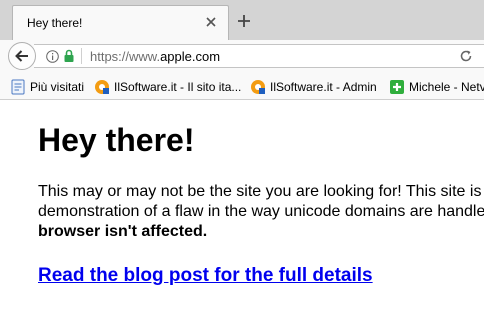 The width and height of the screenshot is (484, 310). I want to click on lock-icon, so click(69, 56).